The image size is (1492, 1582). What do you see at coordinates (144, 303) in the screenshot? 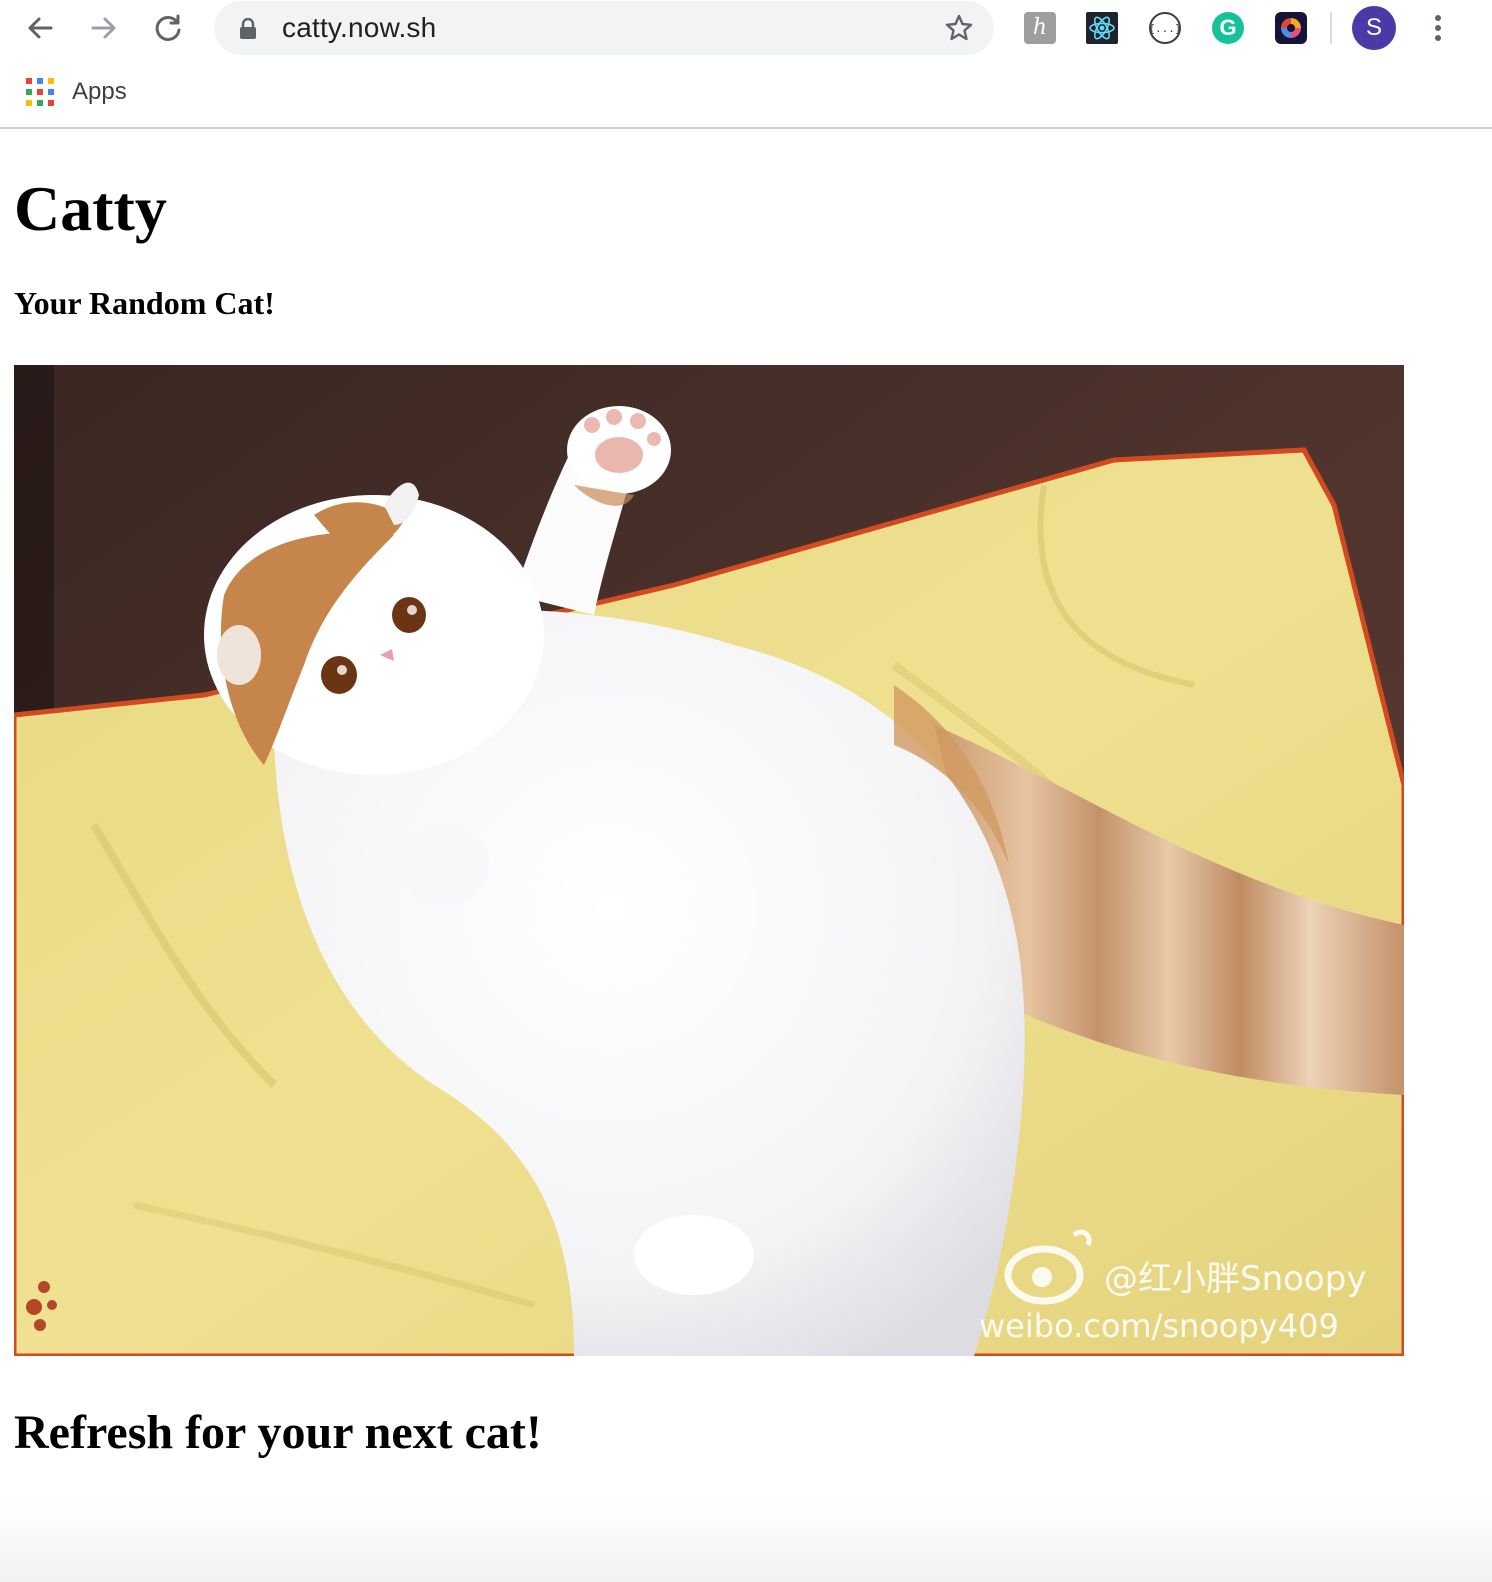
I see `page-subtitle: Your Random Cat!` at bounding box center [144, 303].